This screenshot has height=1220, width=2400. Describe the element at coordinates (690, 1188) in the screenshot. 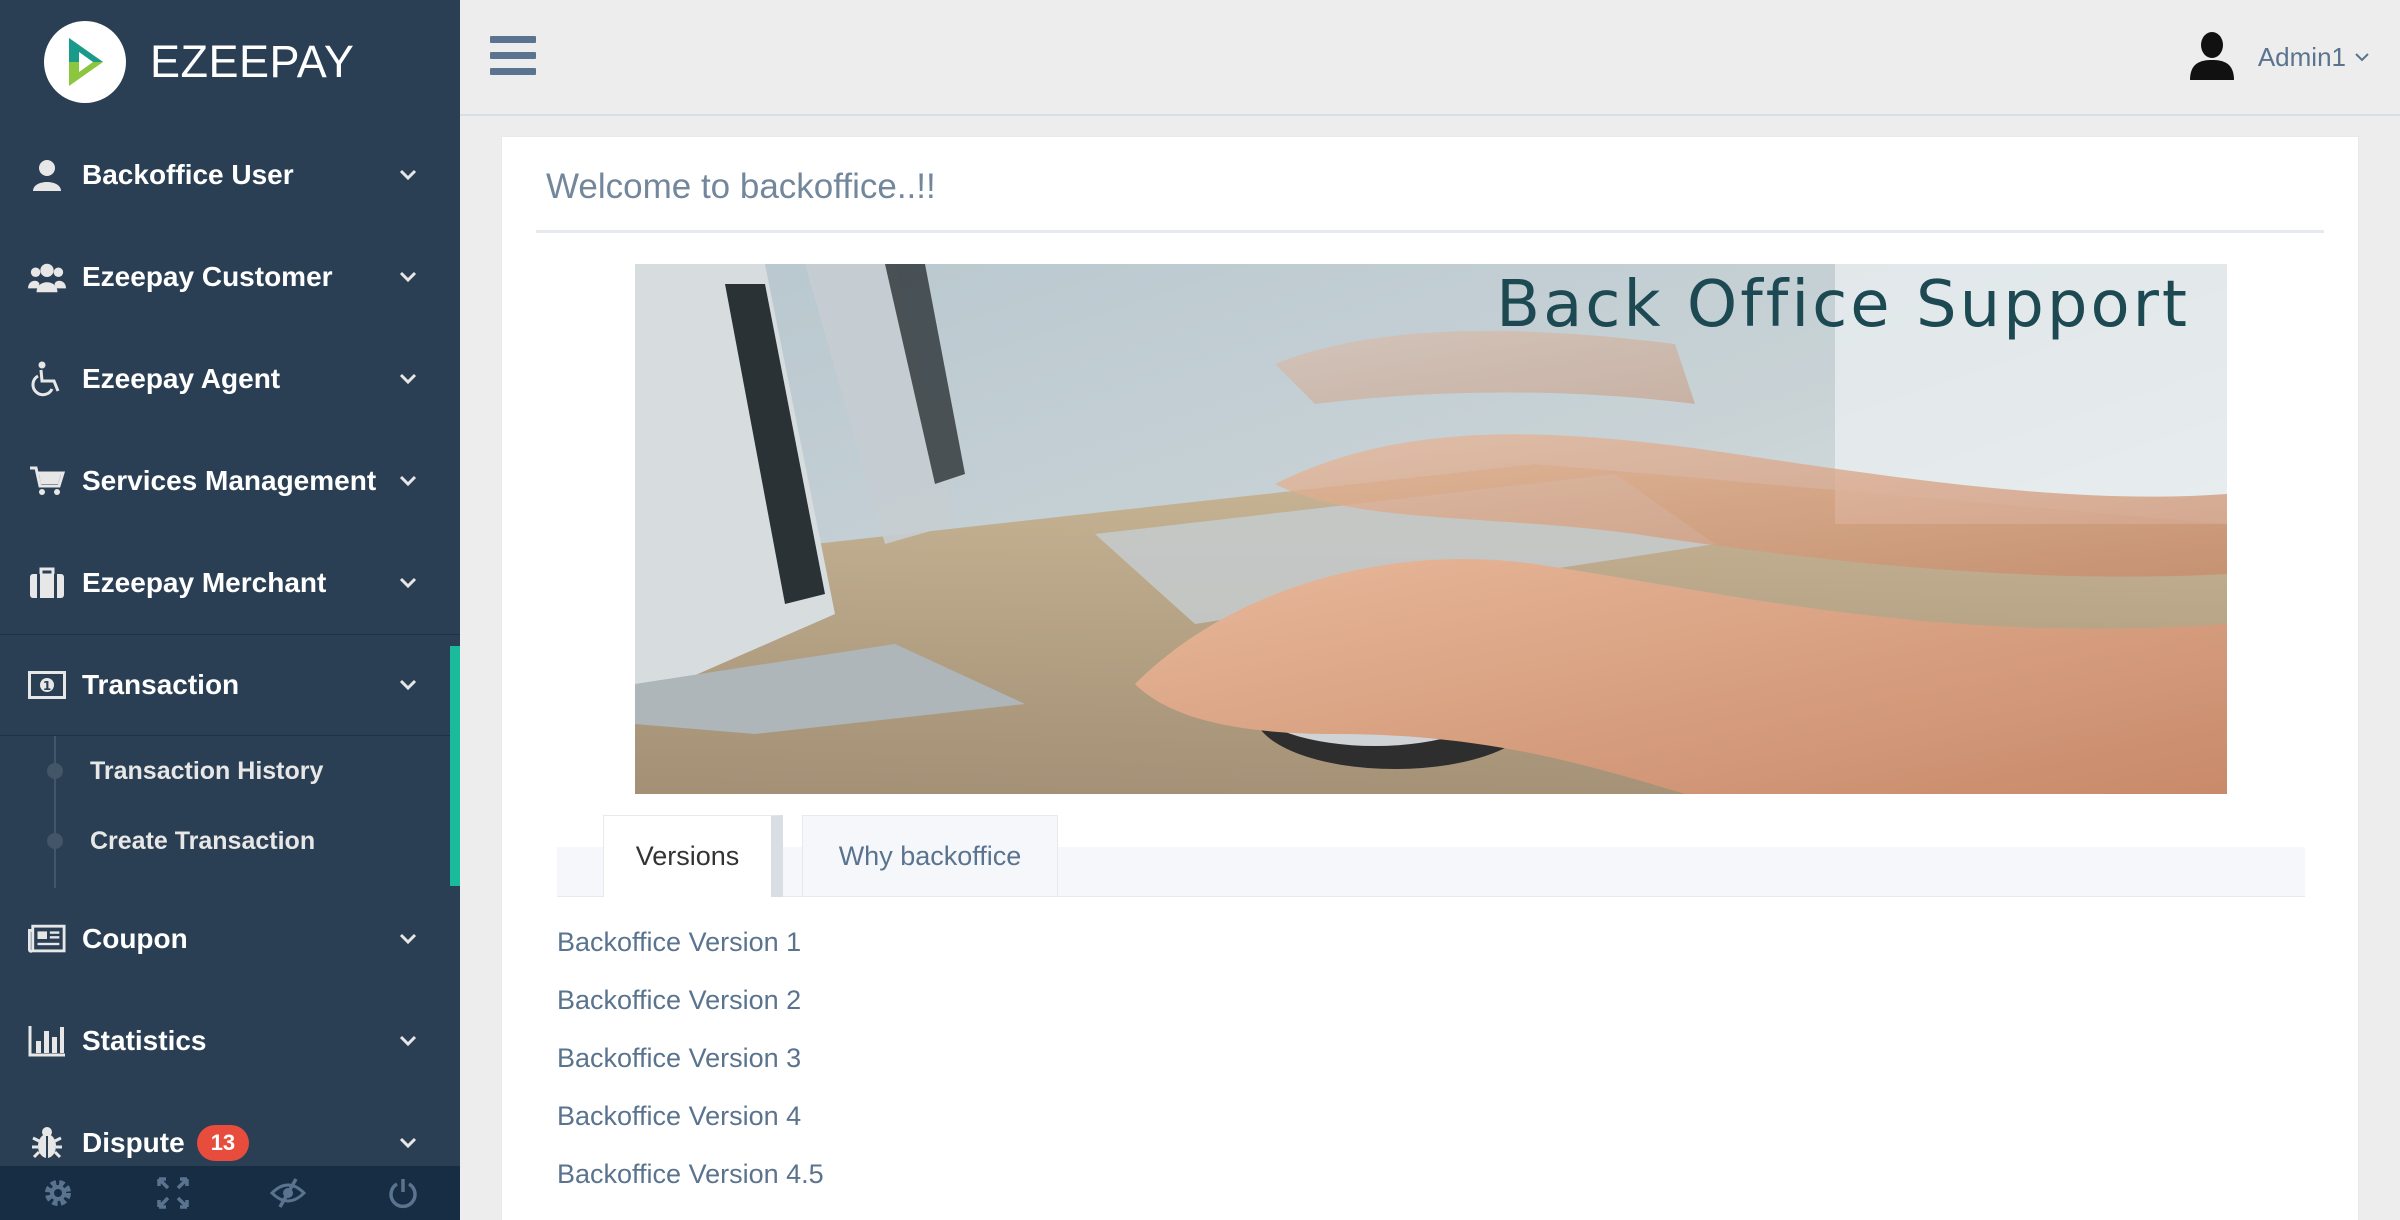

I see `version-link: Backoffice Version 4.5` at that location.